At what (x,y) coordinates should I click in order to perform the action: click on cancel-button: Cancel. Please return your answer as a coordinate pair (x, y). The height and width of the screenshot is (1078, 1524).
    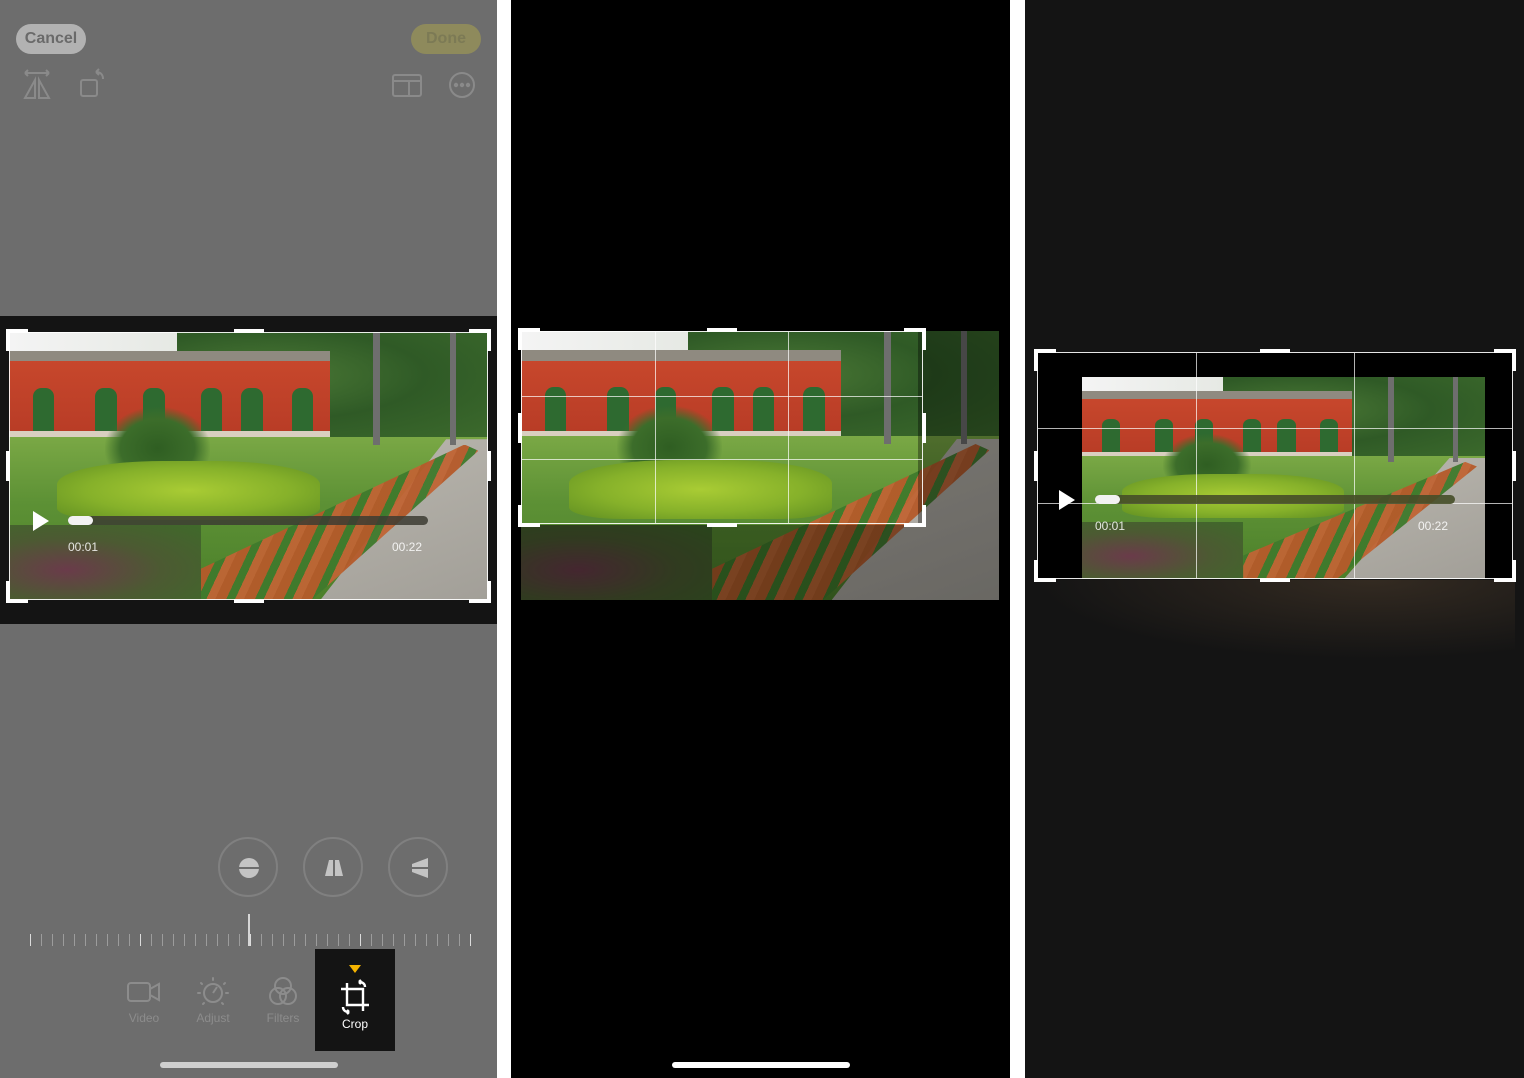
    Looking at the image, I should click on (51, 39).